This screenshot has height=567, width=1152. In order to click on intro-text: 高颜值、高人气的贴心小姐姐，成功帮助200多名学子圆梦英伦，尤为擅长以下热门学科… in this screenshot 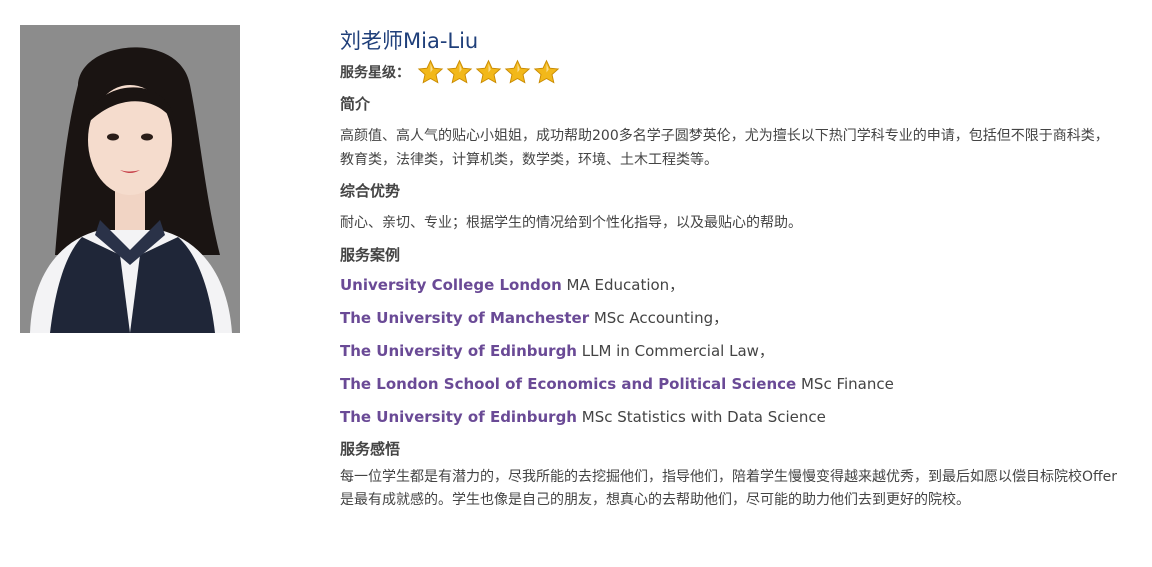, I will do `click(724, 148)`.